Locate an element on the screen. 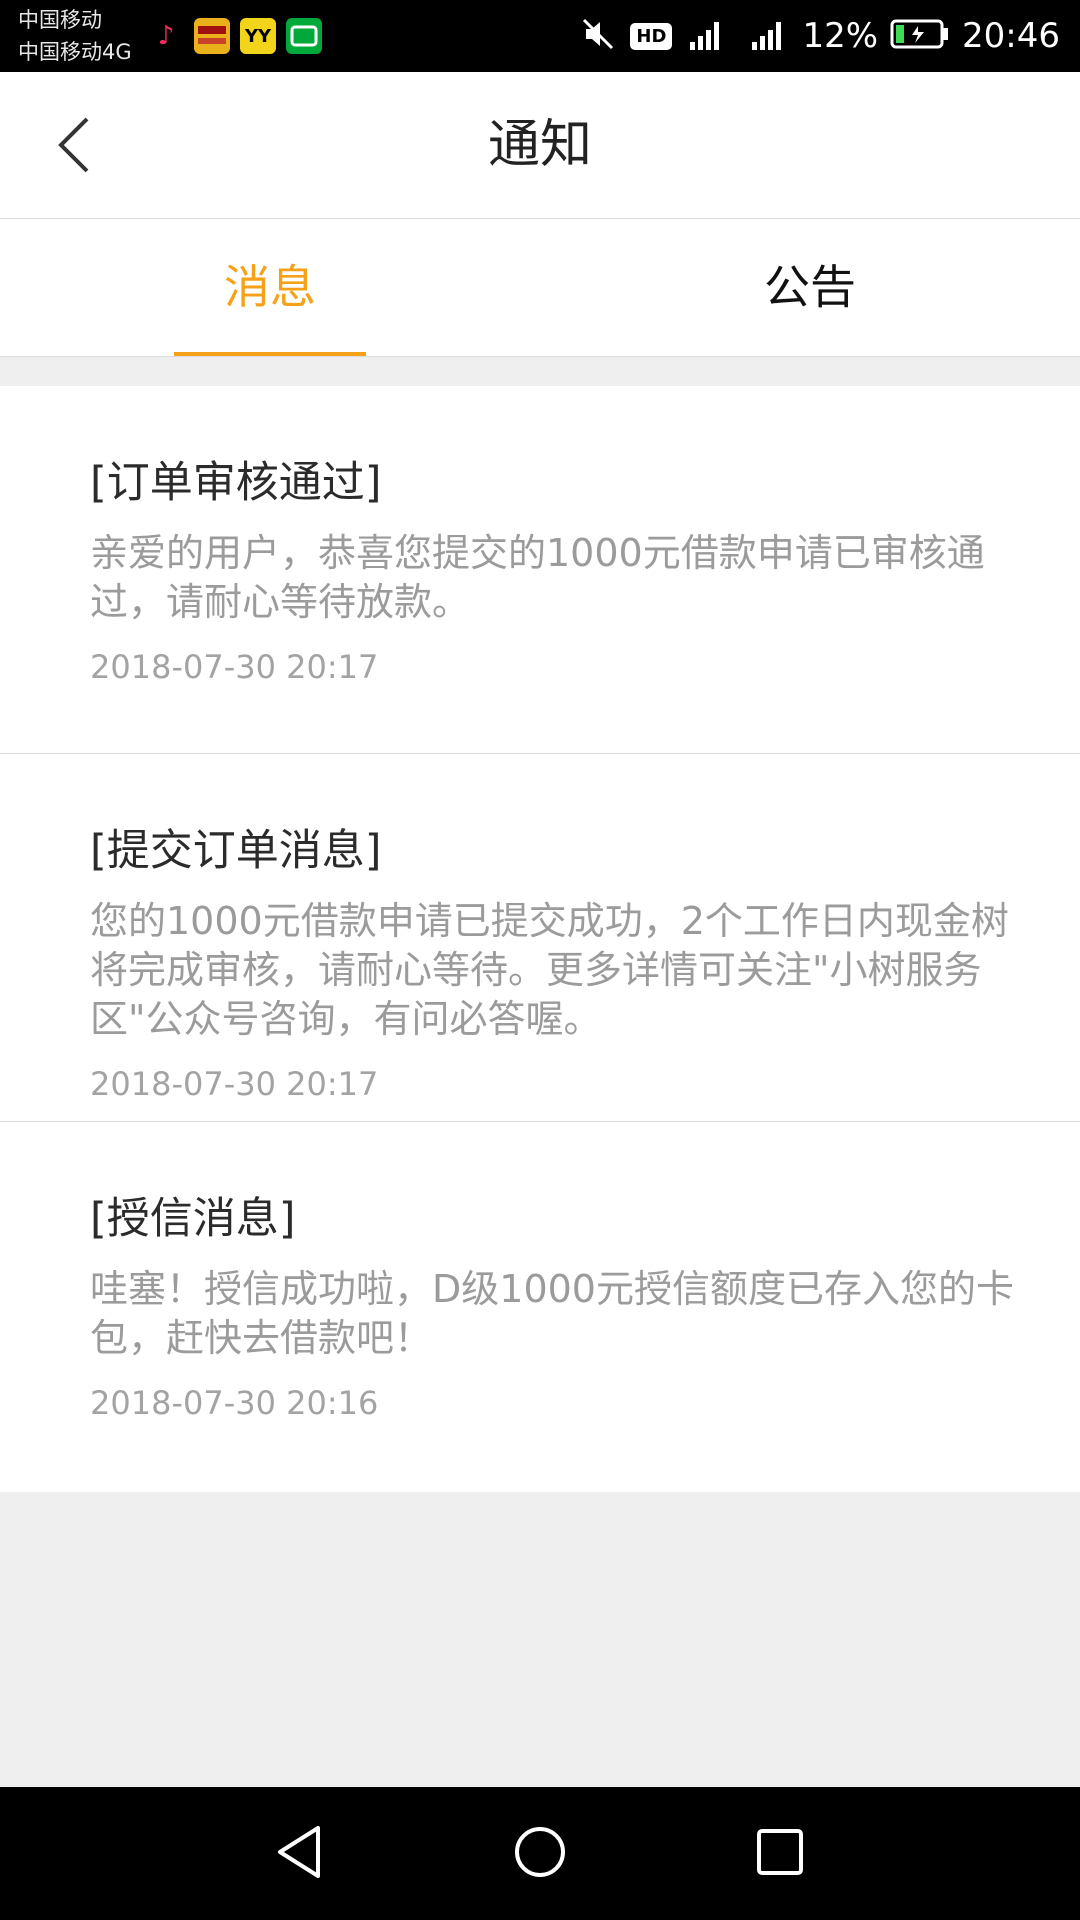 This screenshot has width=1080, height=1920. nav-home-icon is located at coordinates (540, 1852).